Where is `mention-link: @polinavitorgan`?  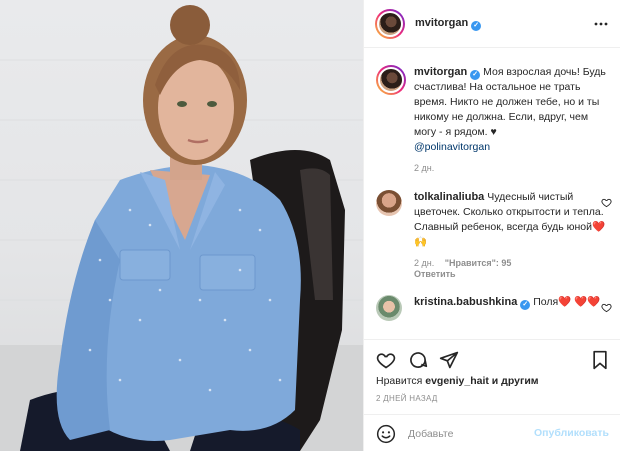
mention-link: @polinavitorgan is located at coordinates (452, 147).